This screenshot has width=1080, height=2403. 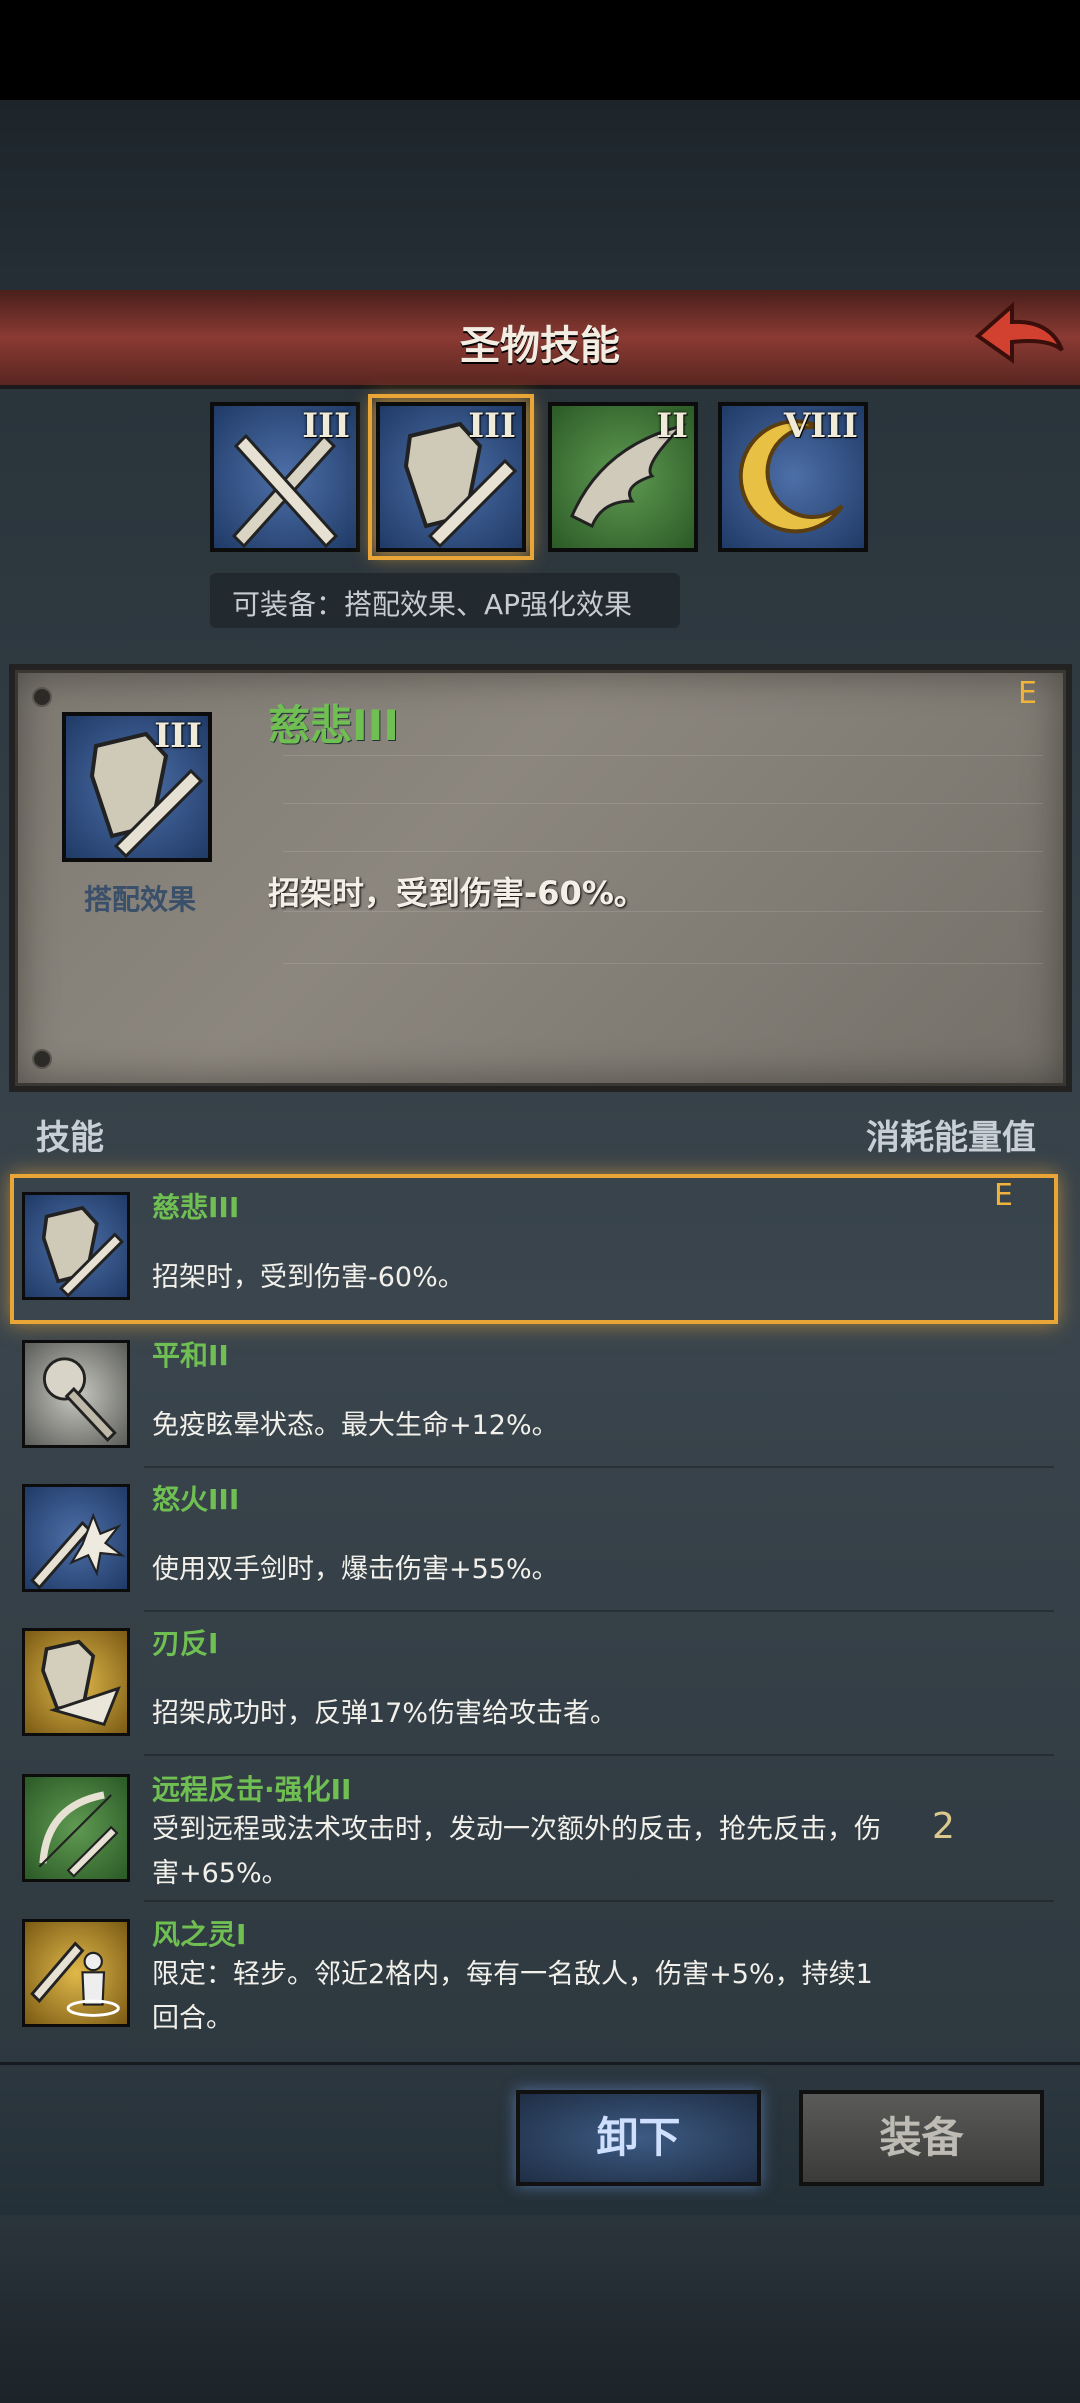 What do you see at coordinates (190, 1355) in the screenshot?
I see `skill-name: 平和II` at bounding box center [190, 1355].